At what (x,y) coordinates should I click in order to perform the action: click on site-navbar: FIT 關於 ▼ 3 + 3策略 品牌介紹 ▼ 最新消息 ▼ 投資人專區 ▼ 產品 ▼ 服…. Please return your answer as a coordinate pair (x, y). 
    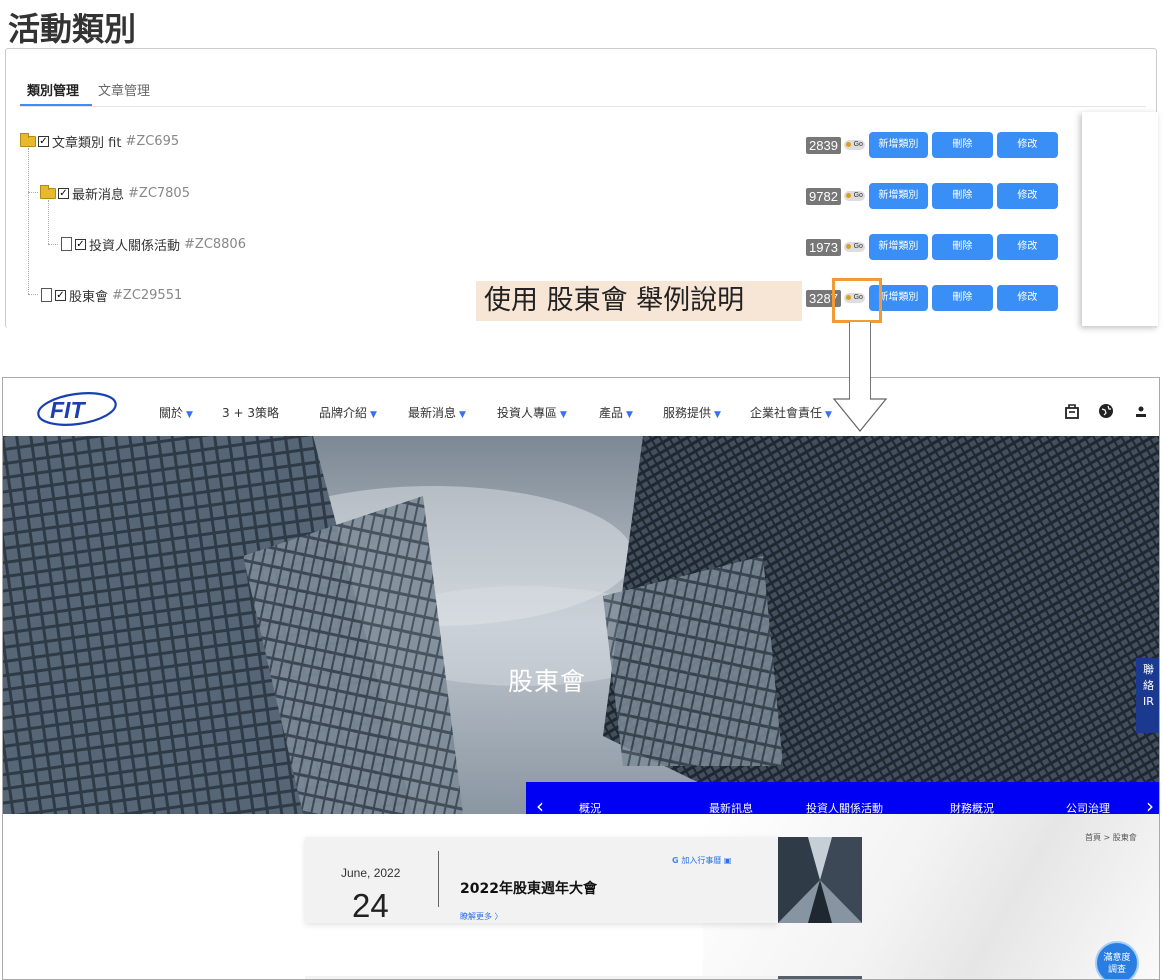
    Looking at the image, I should click on (581, 407).